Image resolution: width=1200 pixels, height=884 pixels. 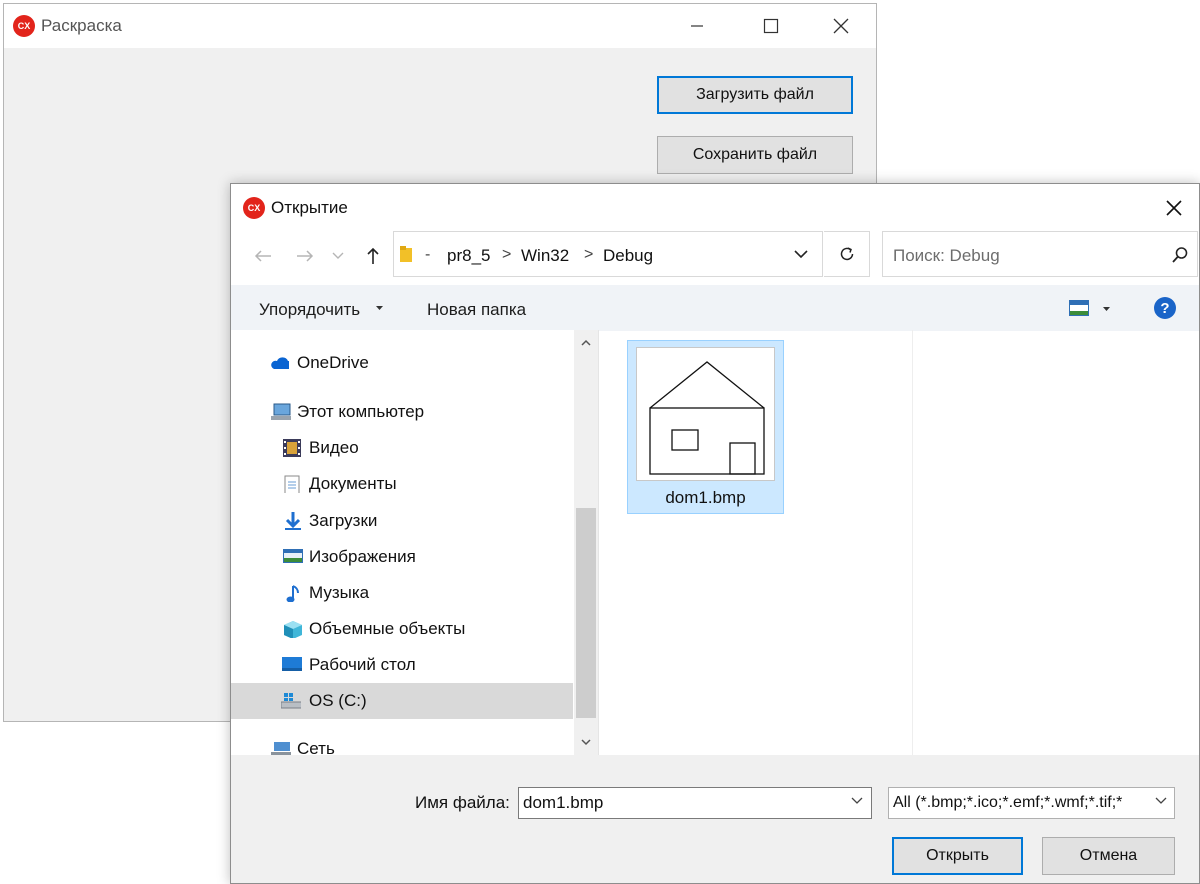 I want to click on folder-icon, so click(x=406, y=254).